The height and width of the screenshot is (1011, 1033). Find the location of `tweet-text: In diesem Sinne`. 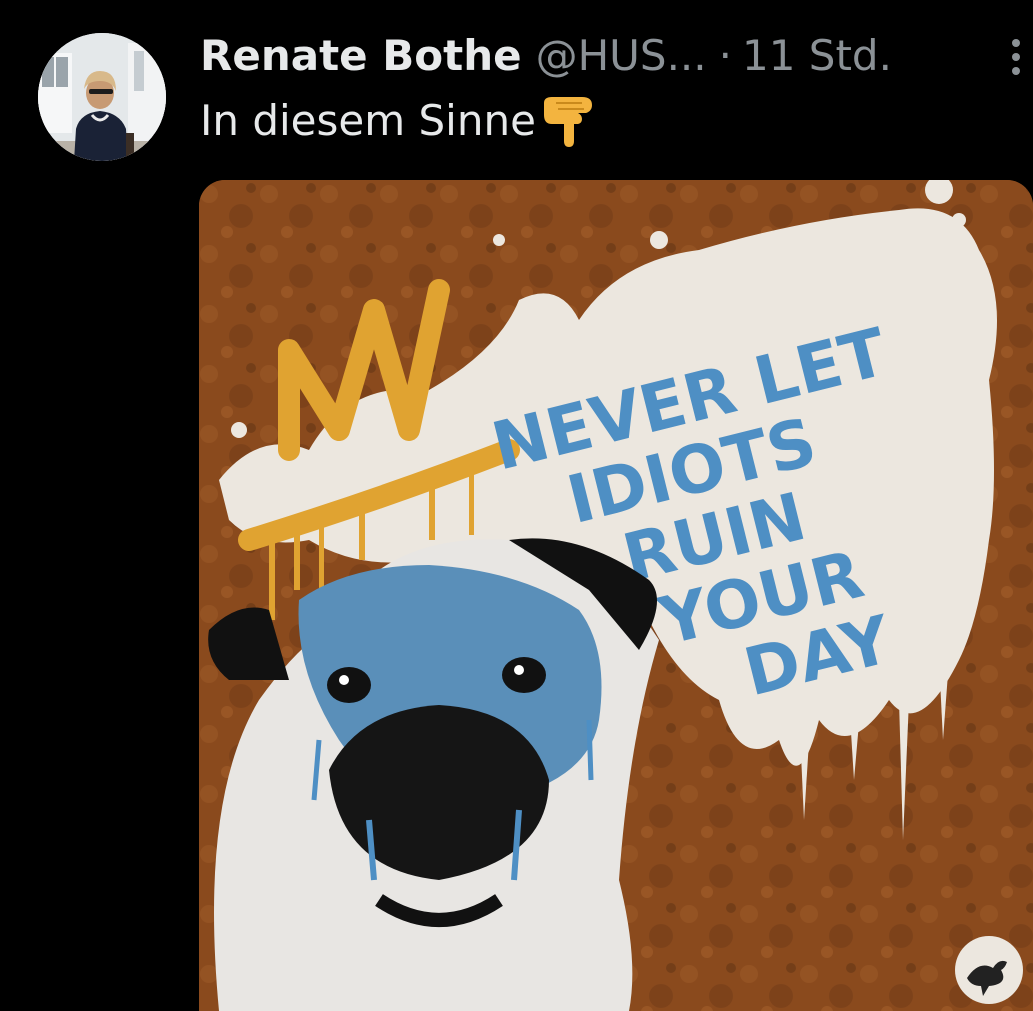

tweet-text: In diesem Sinne is located at coordinates (399, 121).